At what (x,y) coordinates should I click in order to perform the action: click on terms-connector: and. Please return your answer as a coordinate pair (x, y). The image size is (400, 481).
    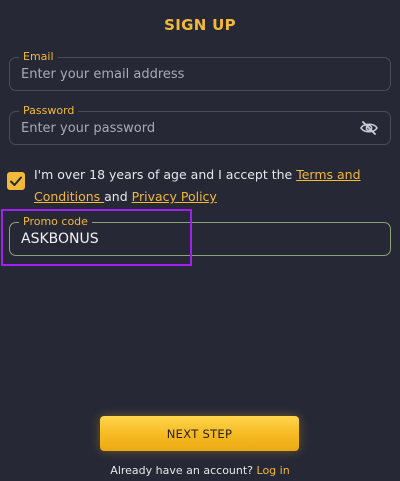
    Looking at the image, I should click on (118, 196).